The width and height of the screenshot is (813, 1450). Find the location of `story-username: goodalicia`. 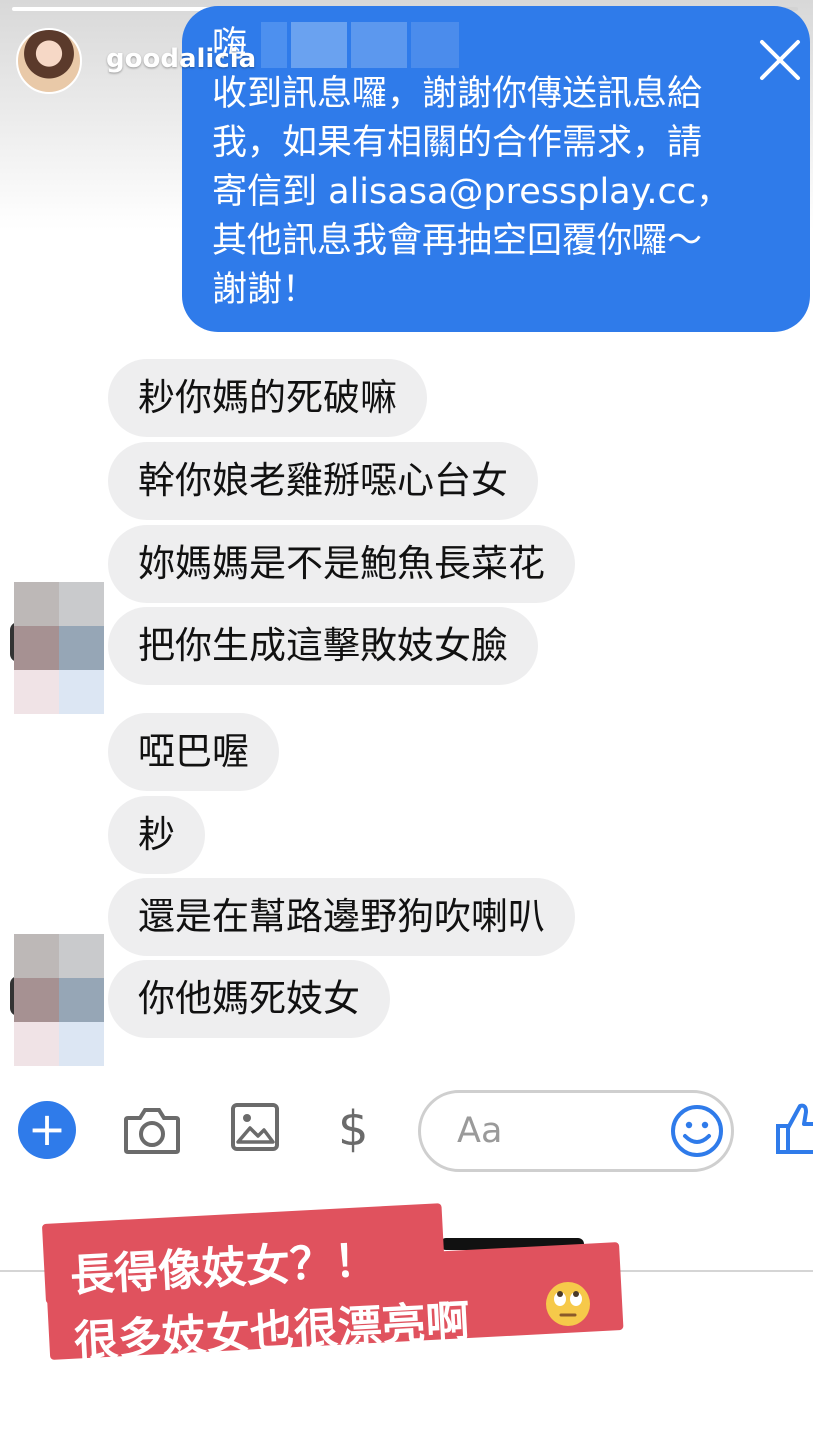

story-username: goodalicia is located at coordinates (181, 59).